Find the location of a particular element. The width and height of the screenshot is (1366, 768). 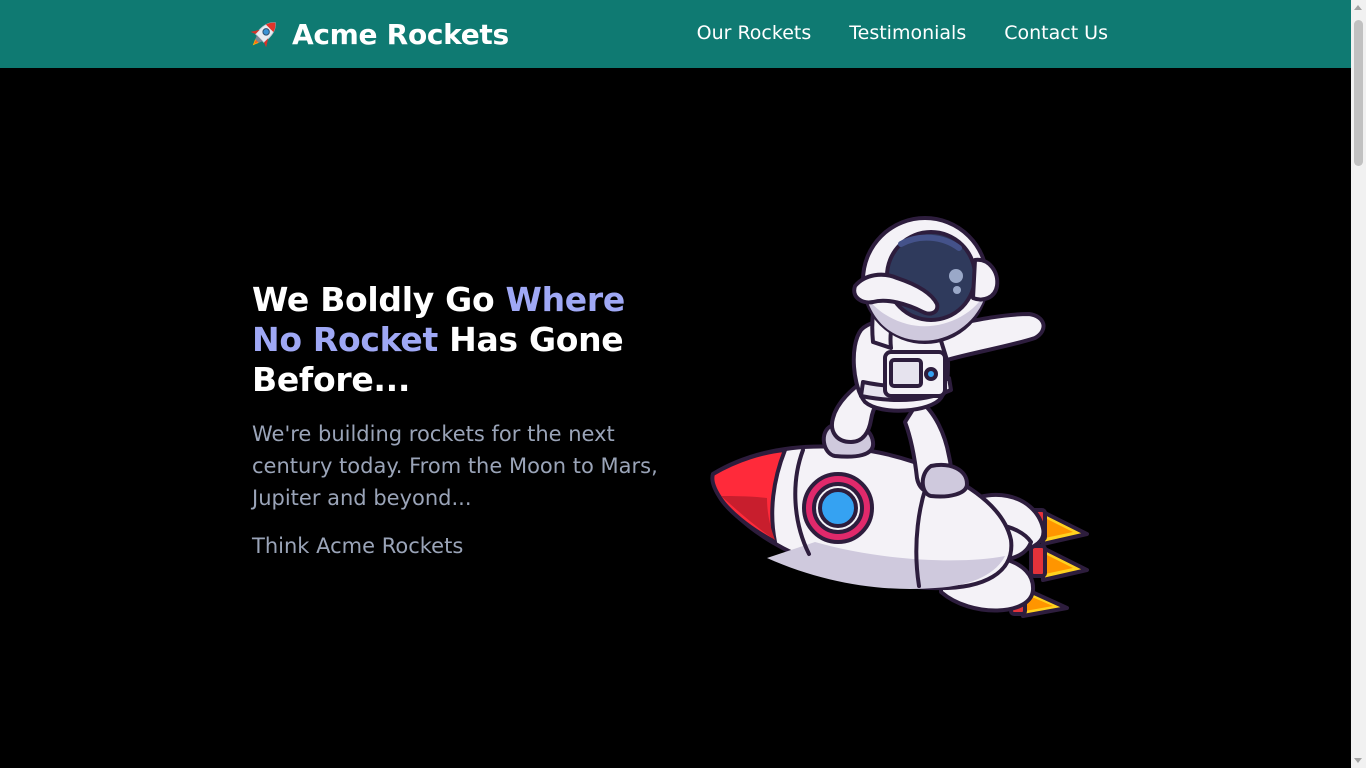

rocket-icon is located at coordinates (263, 35).